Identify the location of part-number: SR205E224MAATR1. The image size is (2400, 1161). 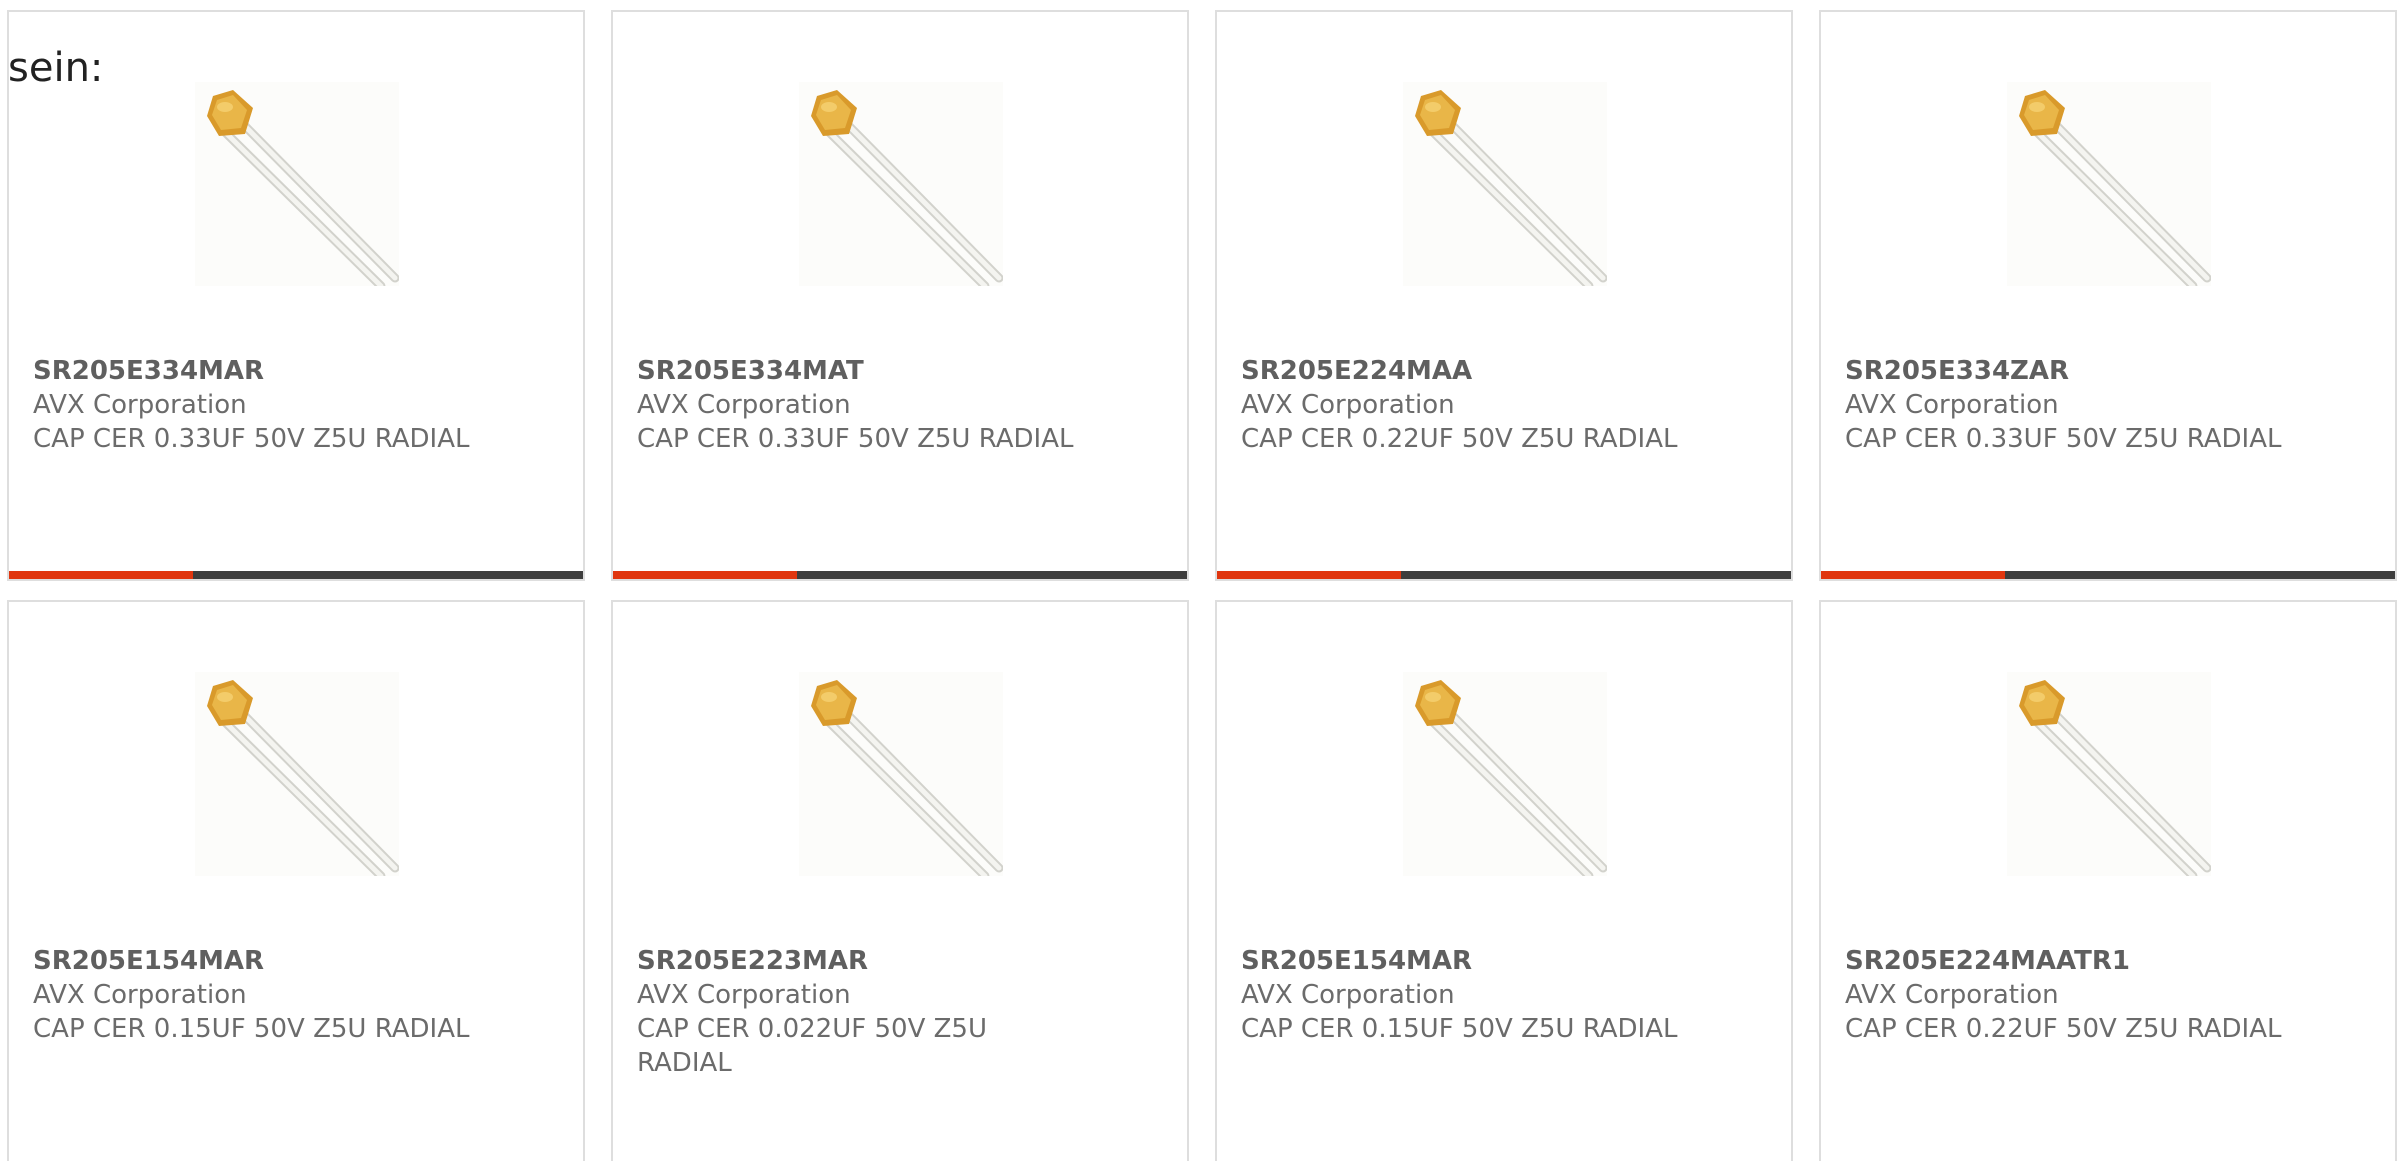
(2085, 961).